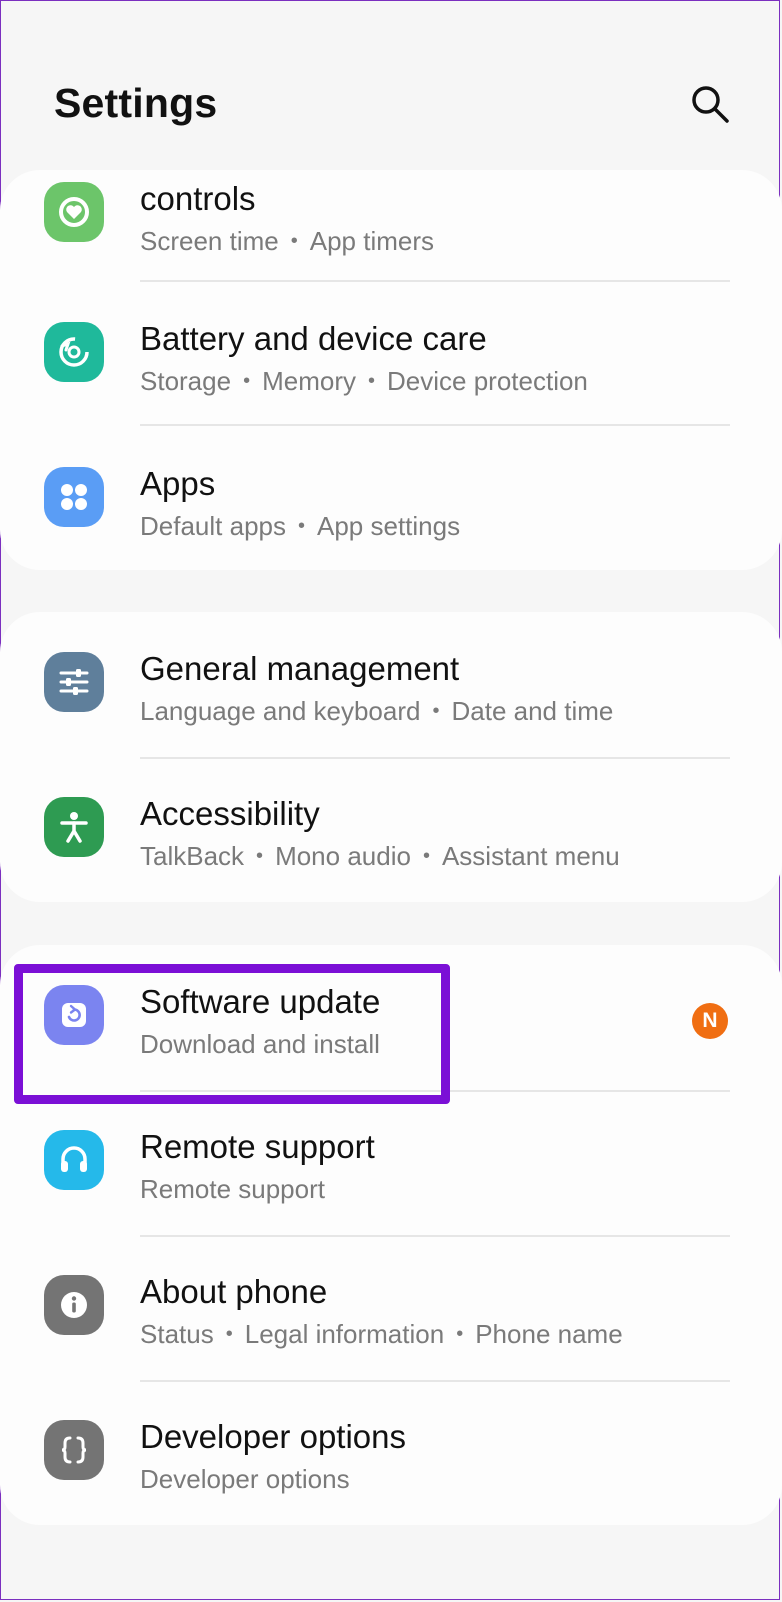 Image resolution: width=782 pixels, height=1602 pixels. I want to click on settings-item-label: General management, so click(300, 668).